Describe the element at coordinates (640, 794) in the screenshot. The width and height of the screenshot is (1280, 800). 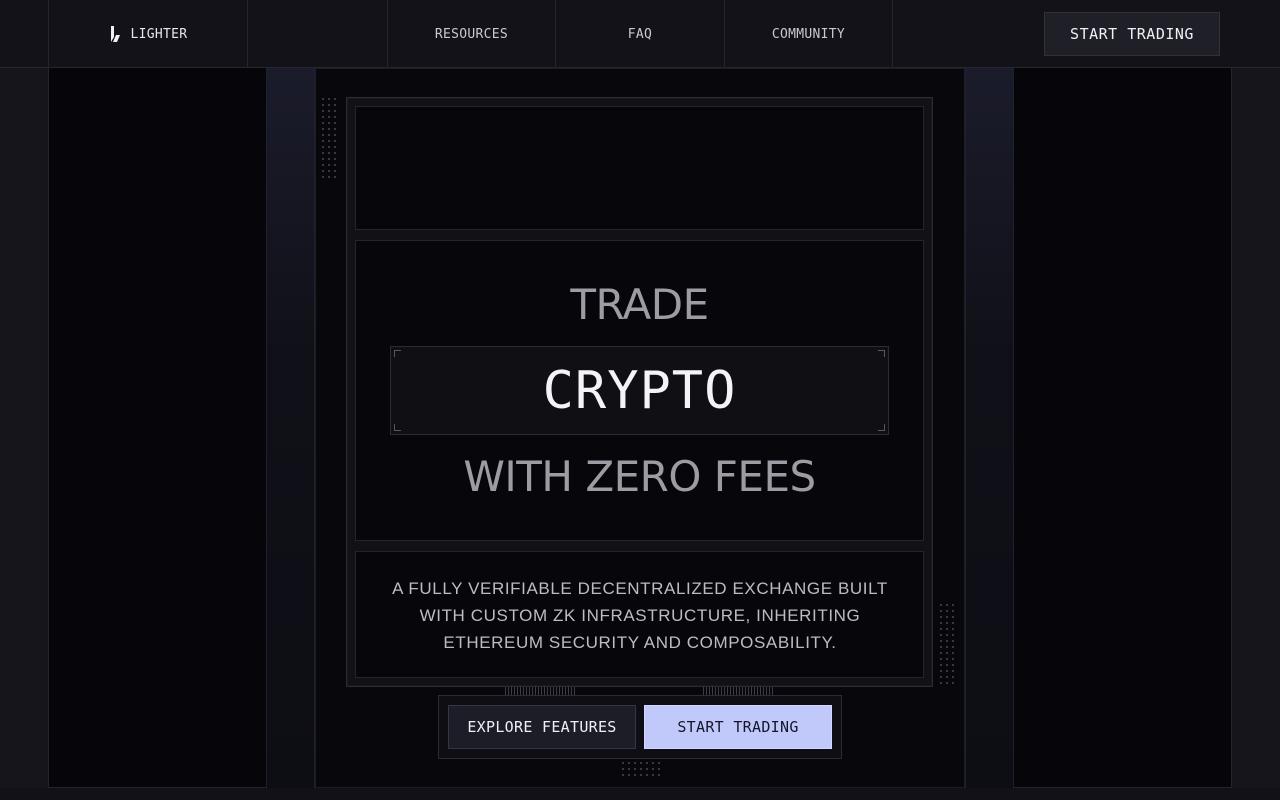
I see `bottom-strip` at that location.